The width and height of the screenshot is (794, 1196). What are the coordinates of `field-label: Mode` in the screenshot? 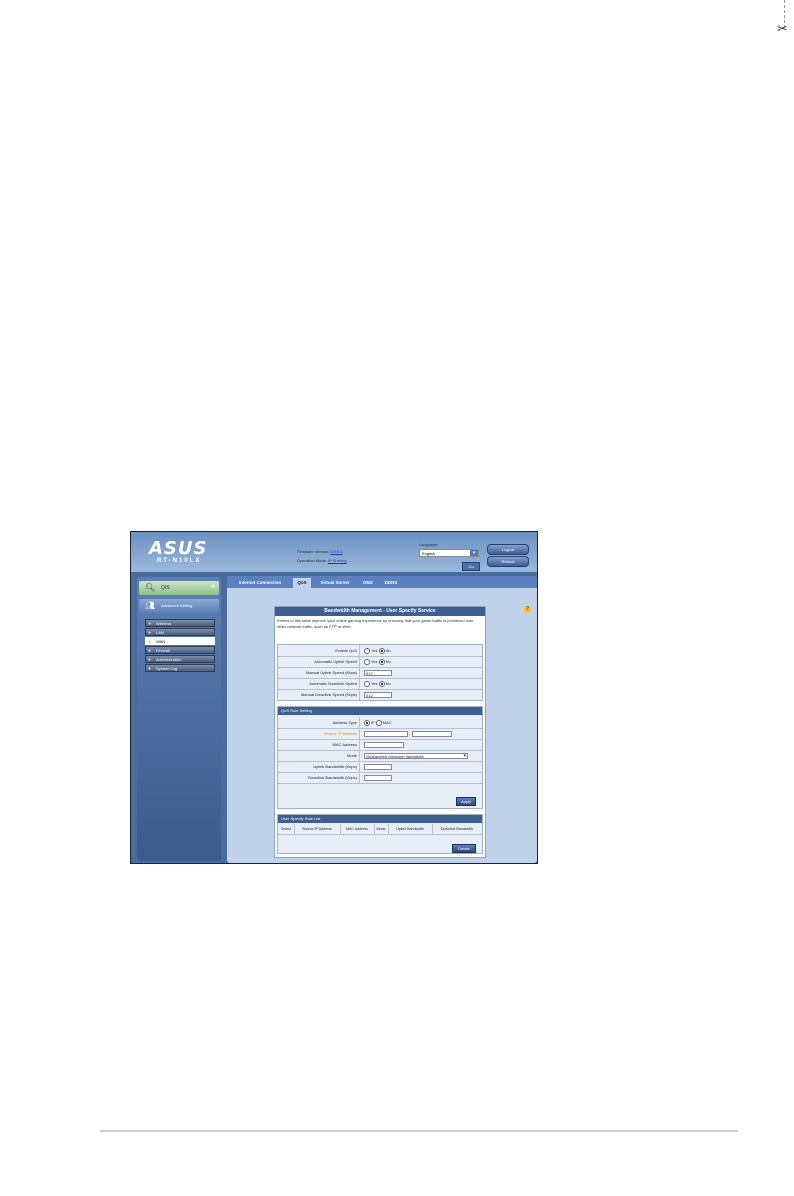 It's located at (319, 755).